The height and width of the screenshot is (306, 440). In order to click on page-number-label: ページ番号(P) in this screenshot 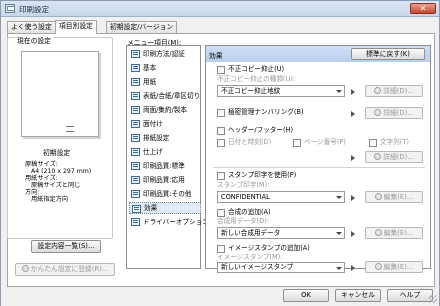, I will do `click(325, 142)`.